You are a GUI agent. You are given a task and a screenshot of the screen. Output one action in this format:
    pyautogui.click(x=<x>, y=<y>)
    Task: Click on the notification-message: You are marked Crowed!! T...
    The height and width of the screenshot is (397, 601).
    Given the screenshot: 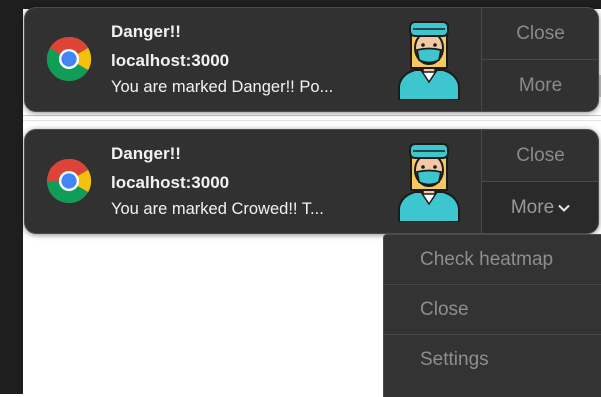 What is the action you would take?
    pyautogui.click(x=217, y=209)
    